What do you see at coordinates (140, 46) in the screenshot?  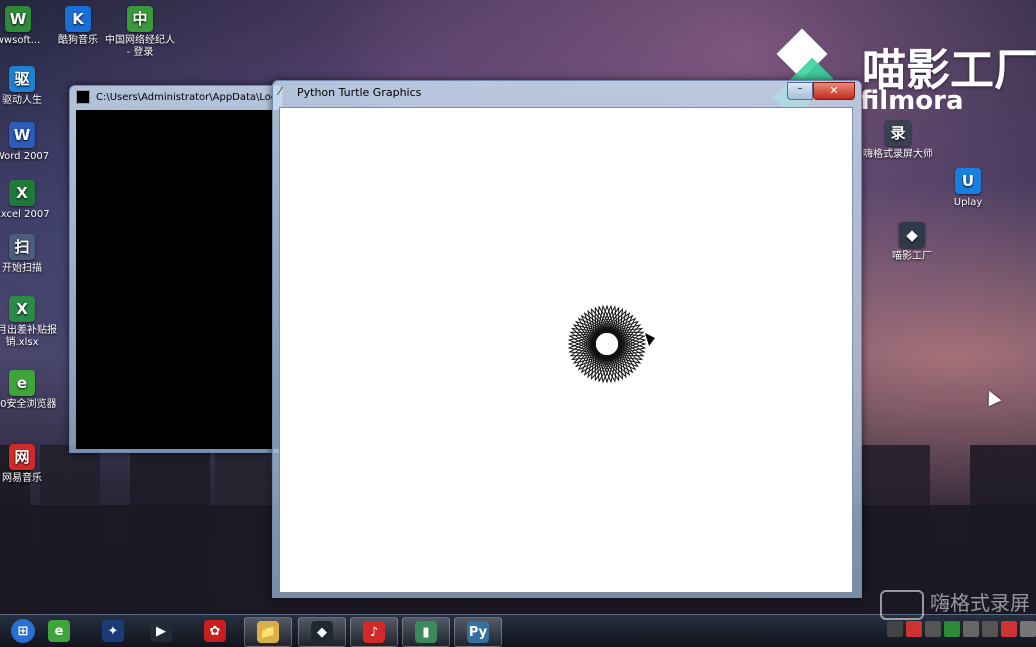 I see `desktop-left-icon-label: 中国网络经纪人 - 登录` at bounding box center [140, 46].